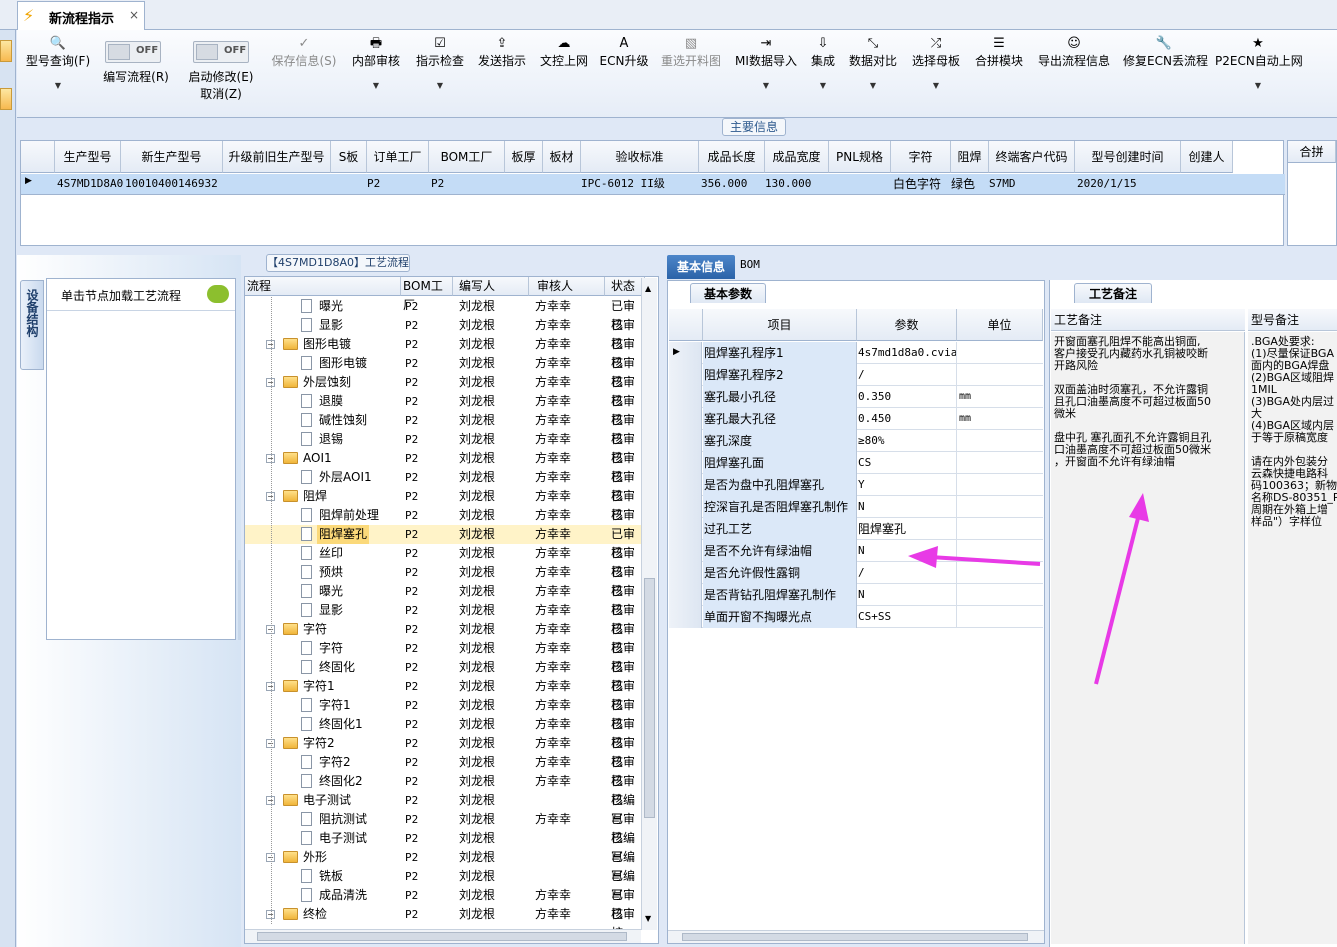 Image resolution: width=1337 pixels, height=947 pixels. I want to click on annotation-arrow-up, so click(1121, 589).